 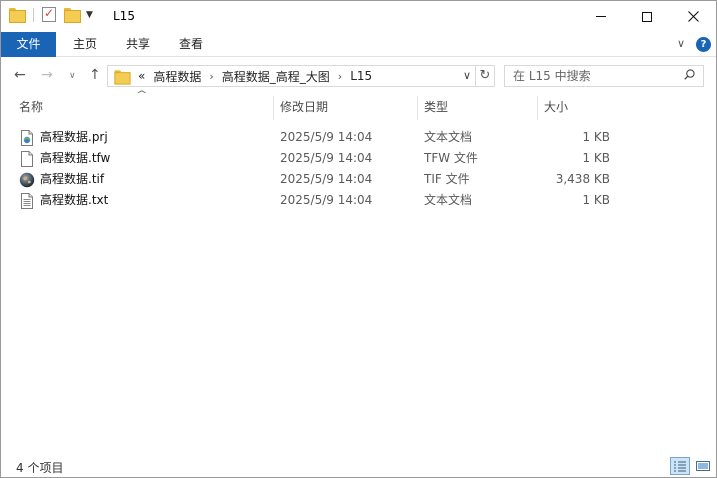 I want to click on breadcrumb-overflow: «, so click(x=141, y=76).